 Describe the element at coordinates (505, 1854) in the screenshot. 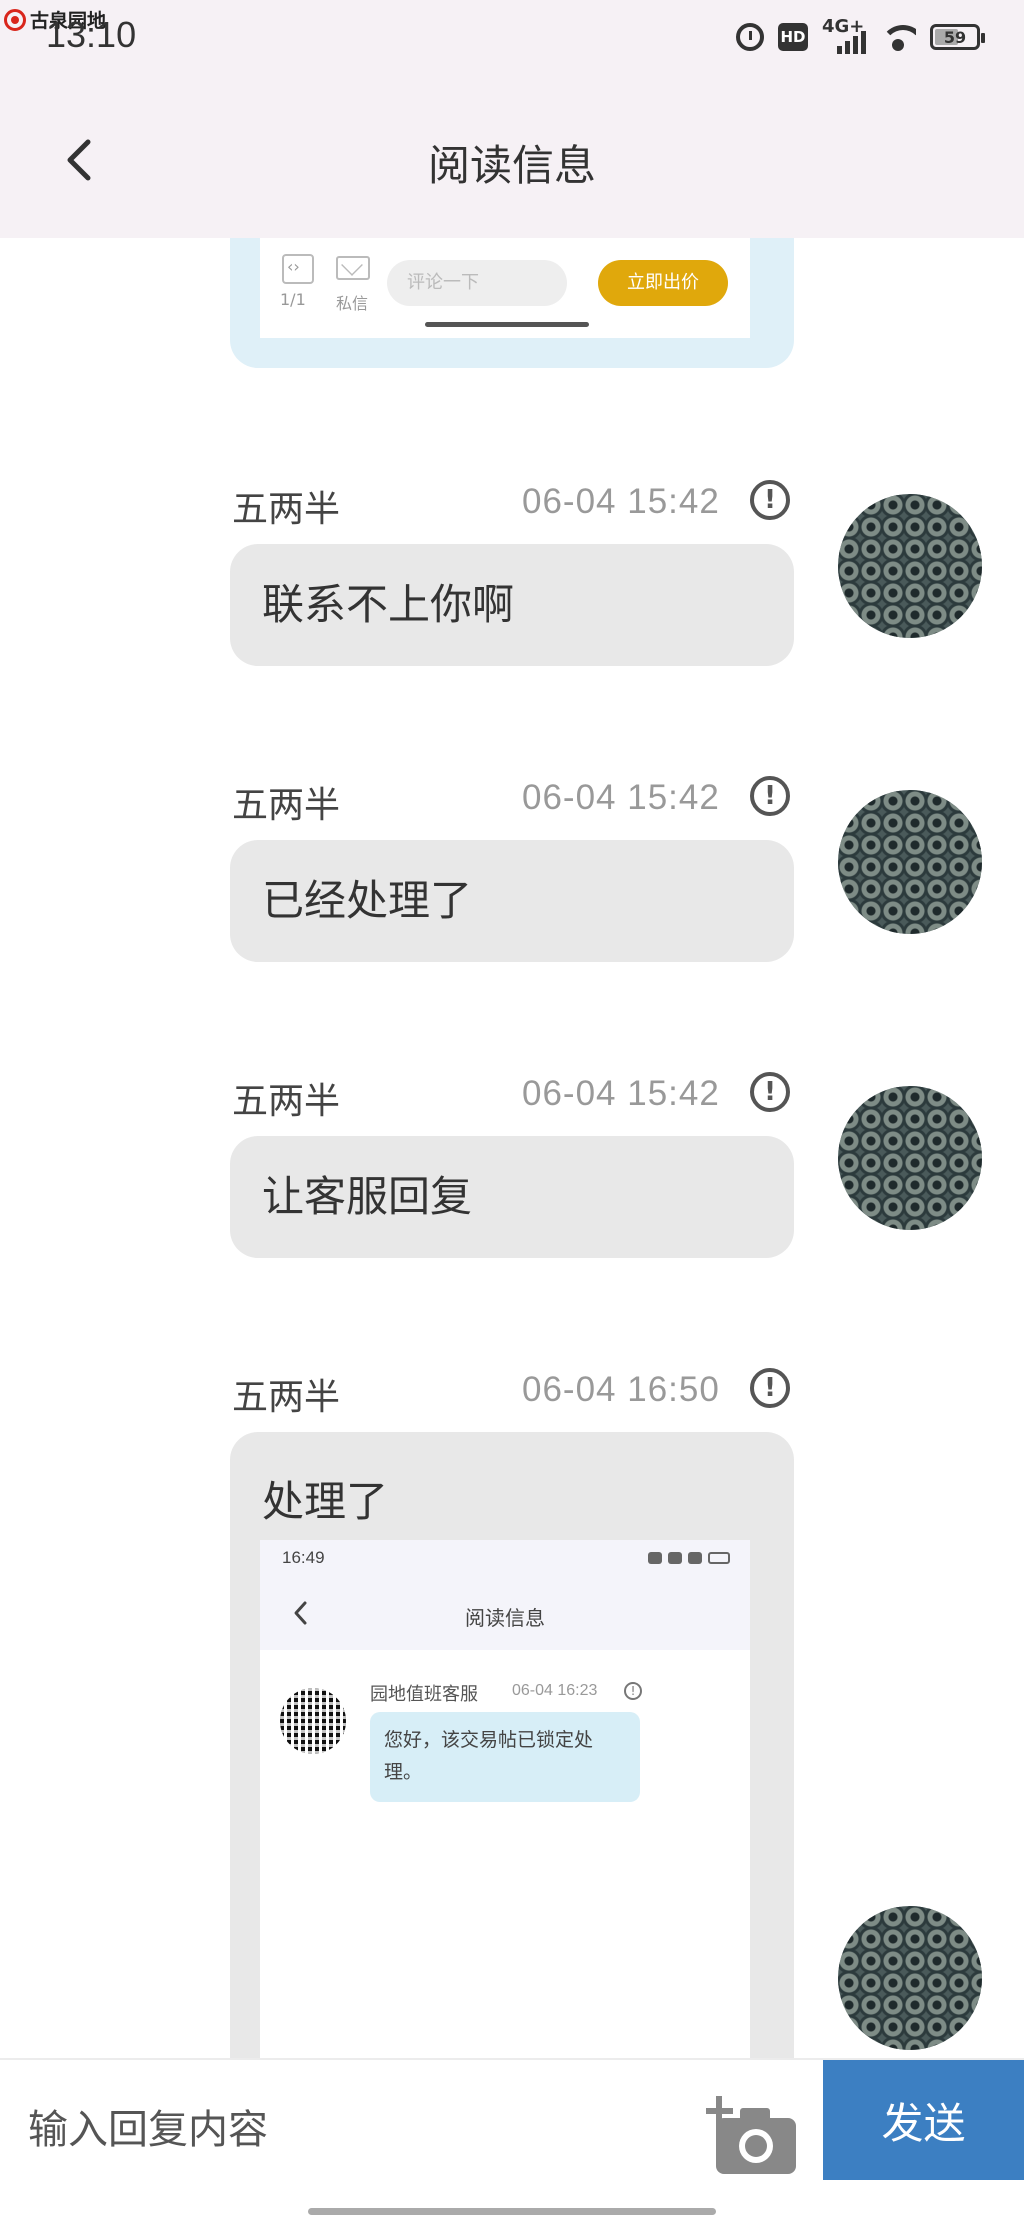

I see `screenshot-body: 园地值班客服 06-04 16:23 ! 您好，该交易帖已锁定处理。` at that location.